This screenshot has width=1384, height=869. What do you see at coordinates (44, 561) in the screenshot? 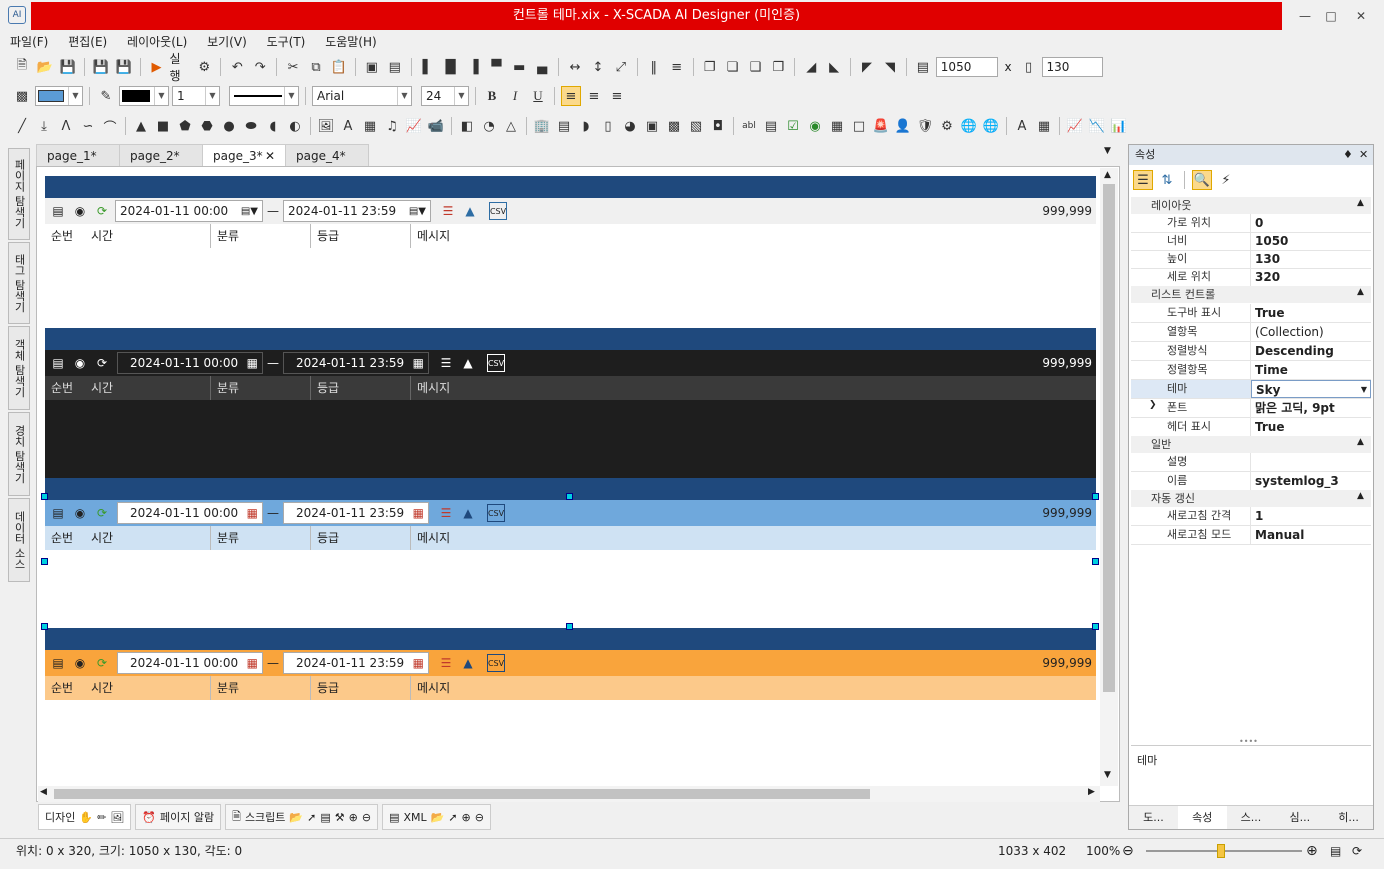
I see `resize-handle-w` at bounding box center [44, 561].